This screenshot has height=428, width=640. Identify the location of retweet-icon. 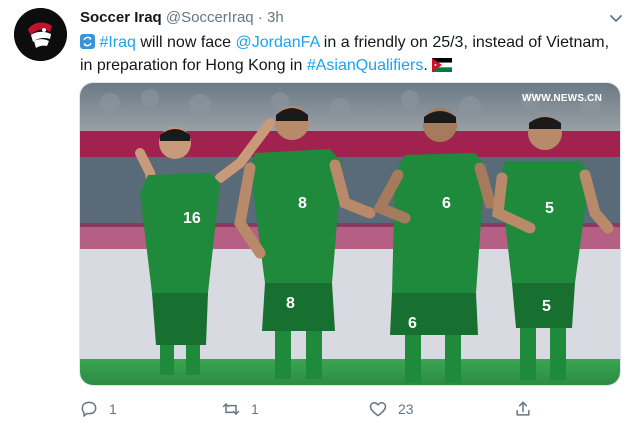
(231, 409).